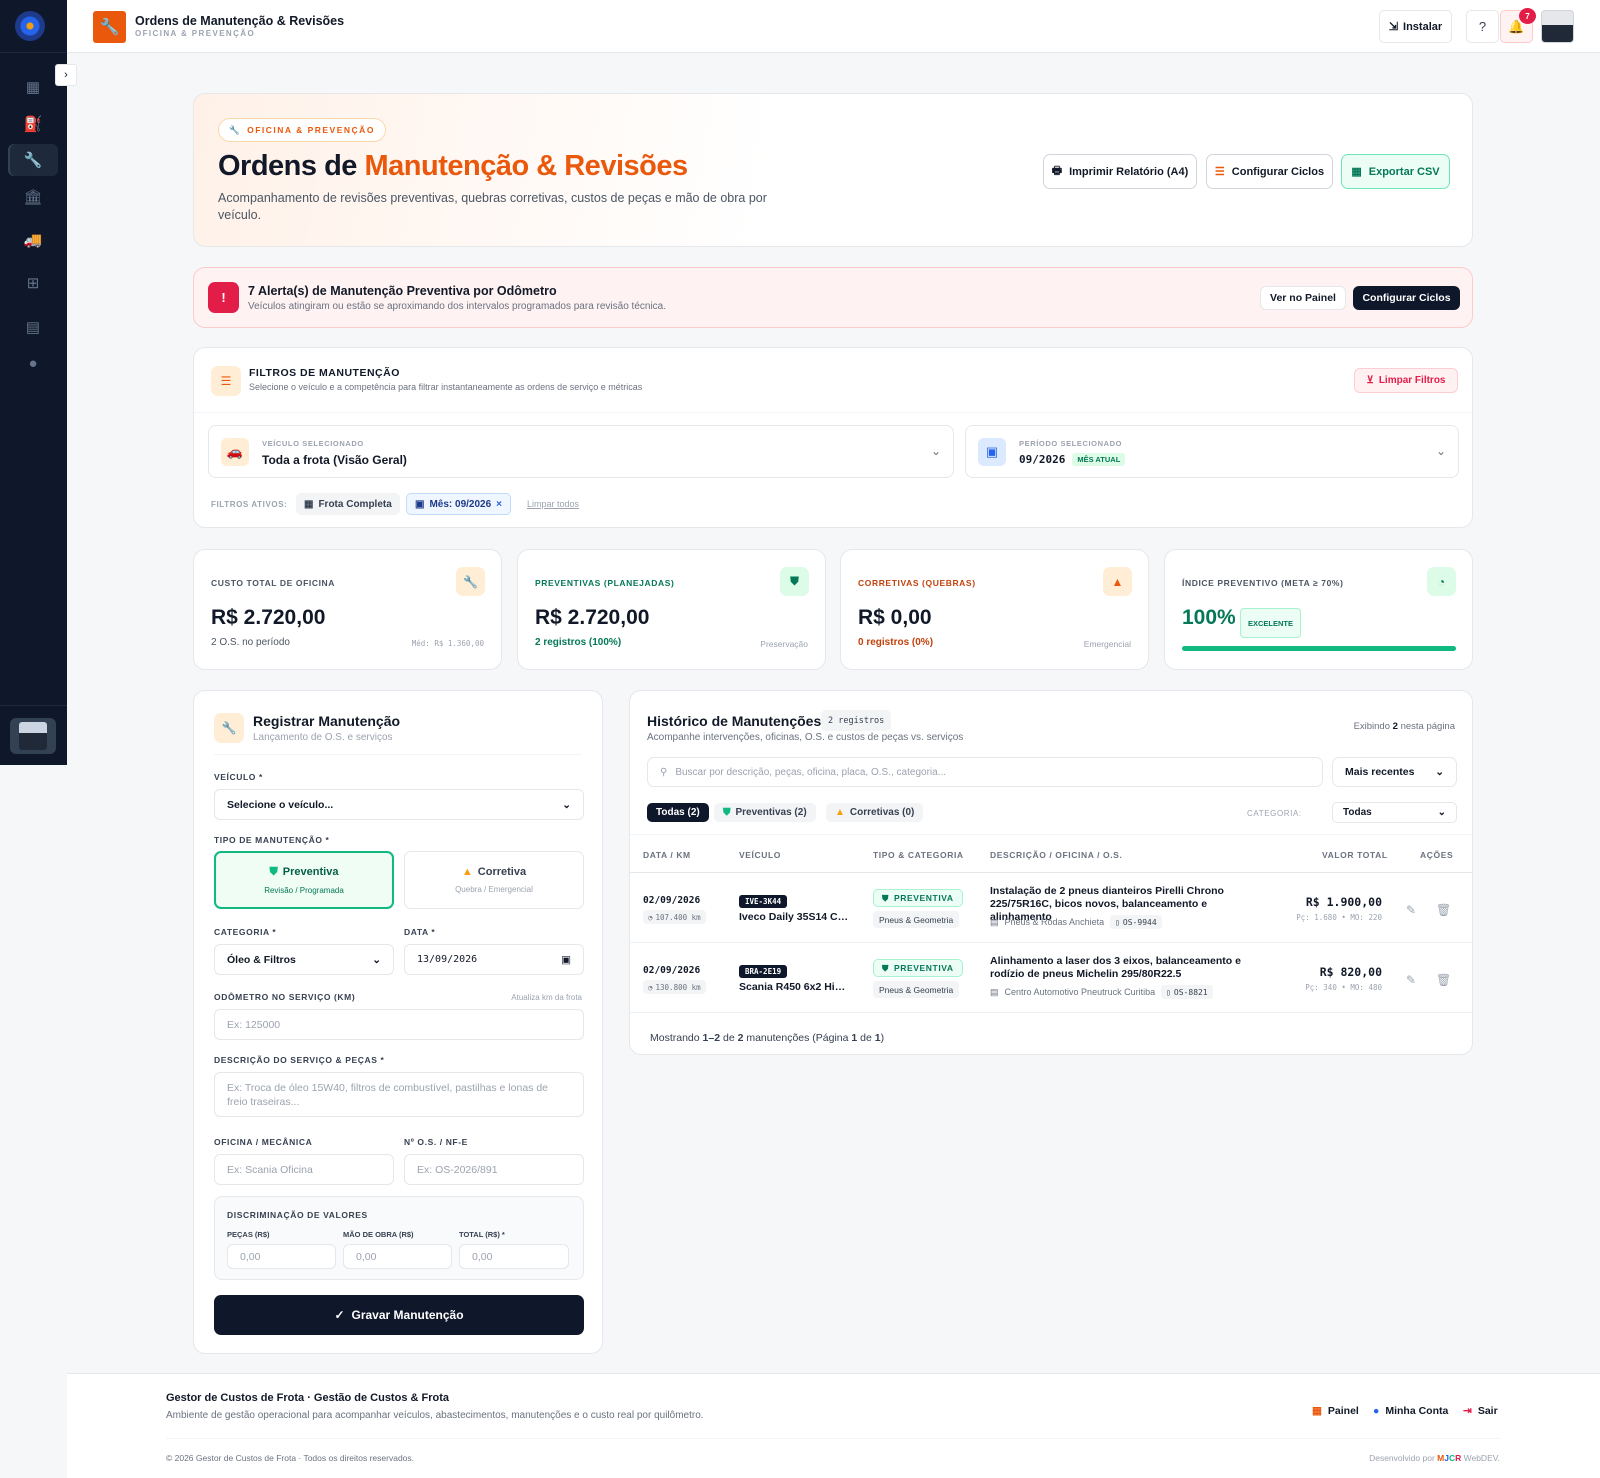 This screenshot has height=1478, width=1600. I want to click on date-input: 13/09/2026 ▣, so click(494, 959).